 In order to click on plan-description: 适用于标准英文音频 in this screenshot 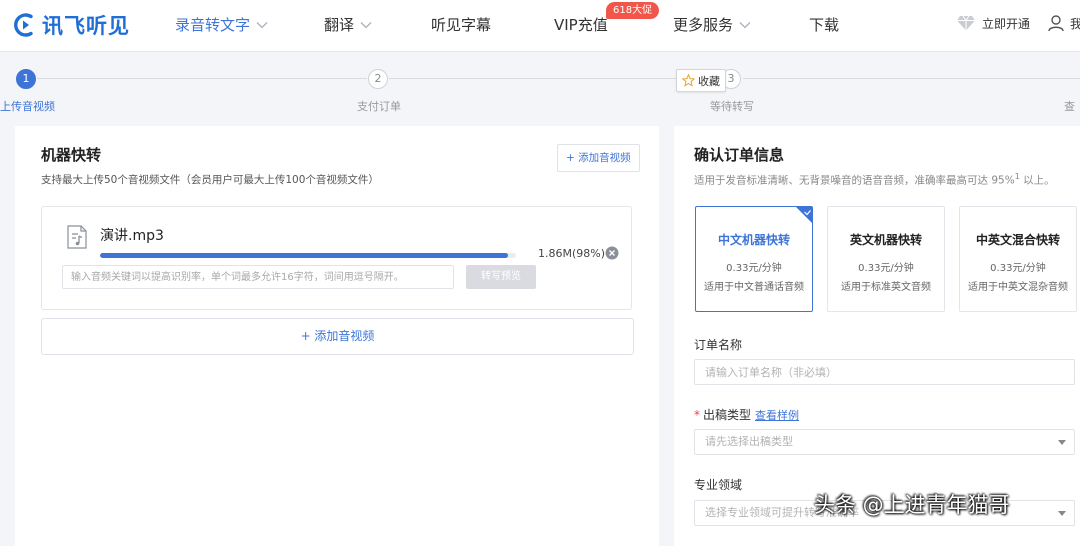, I will do `click(886, 287)`.